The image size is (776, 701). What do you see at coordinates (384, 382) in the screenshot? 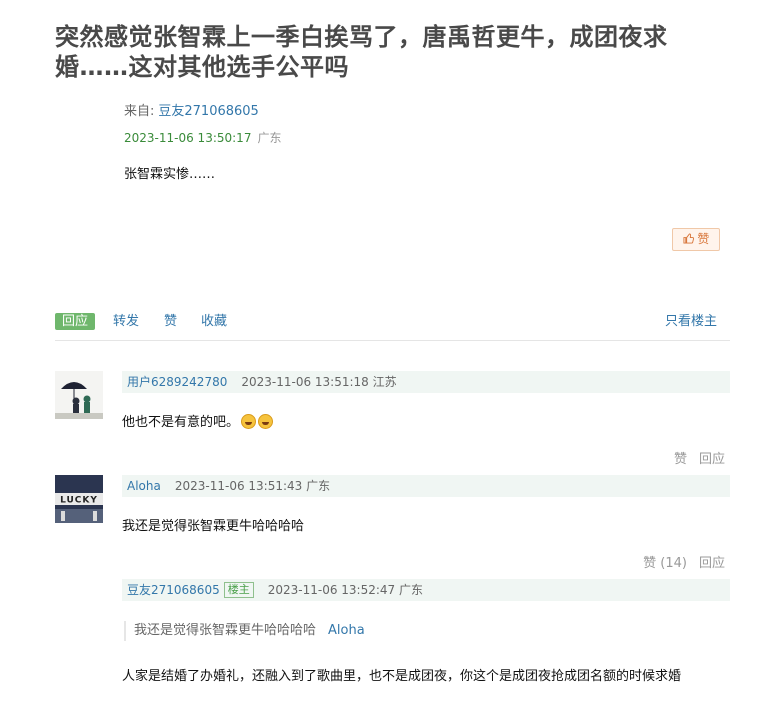
I see `comment-location: 江苏` at bounding box center [384, 382].